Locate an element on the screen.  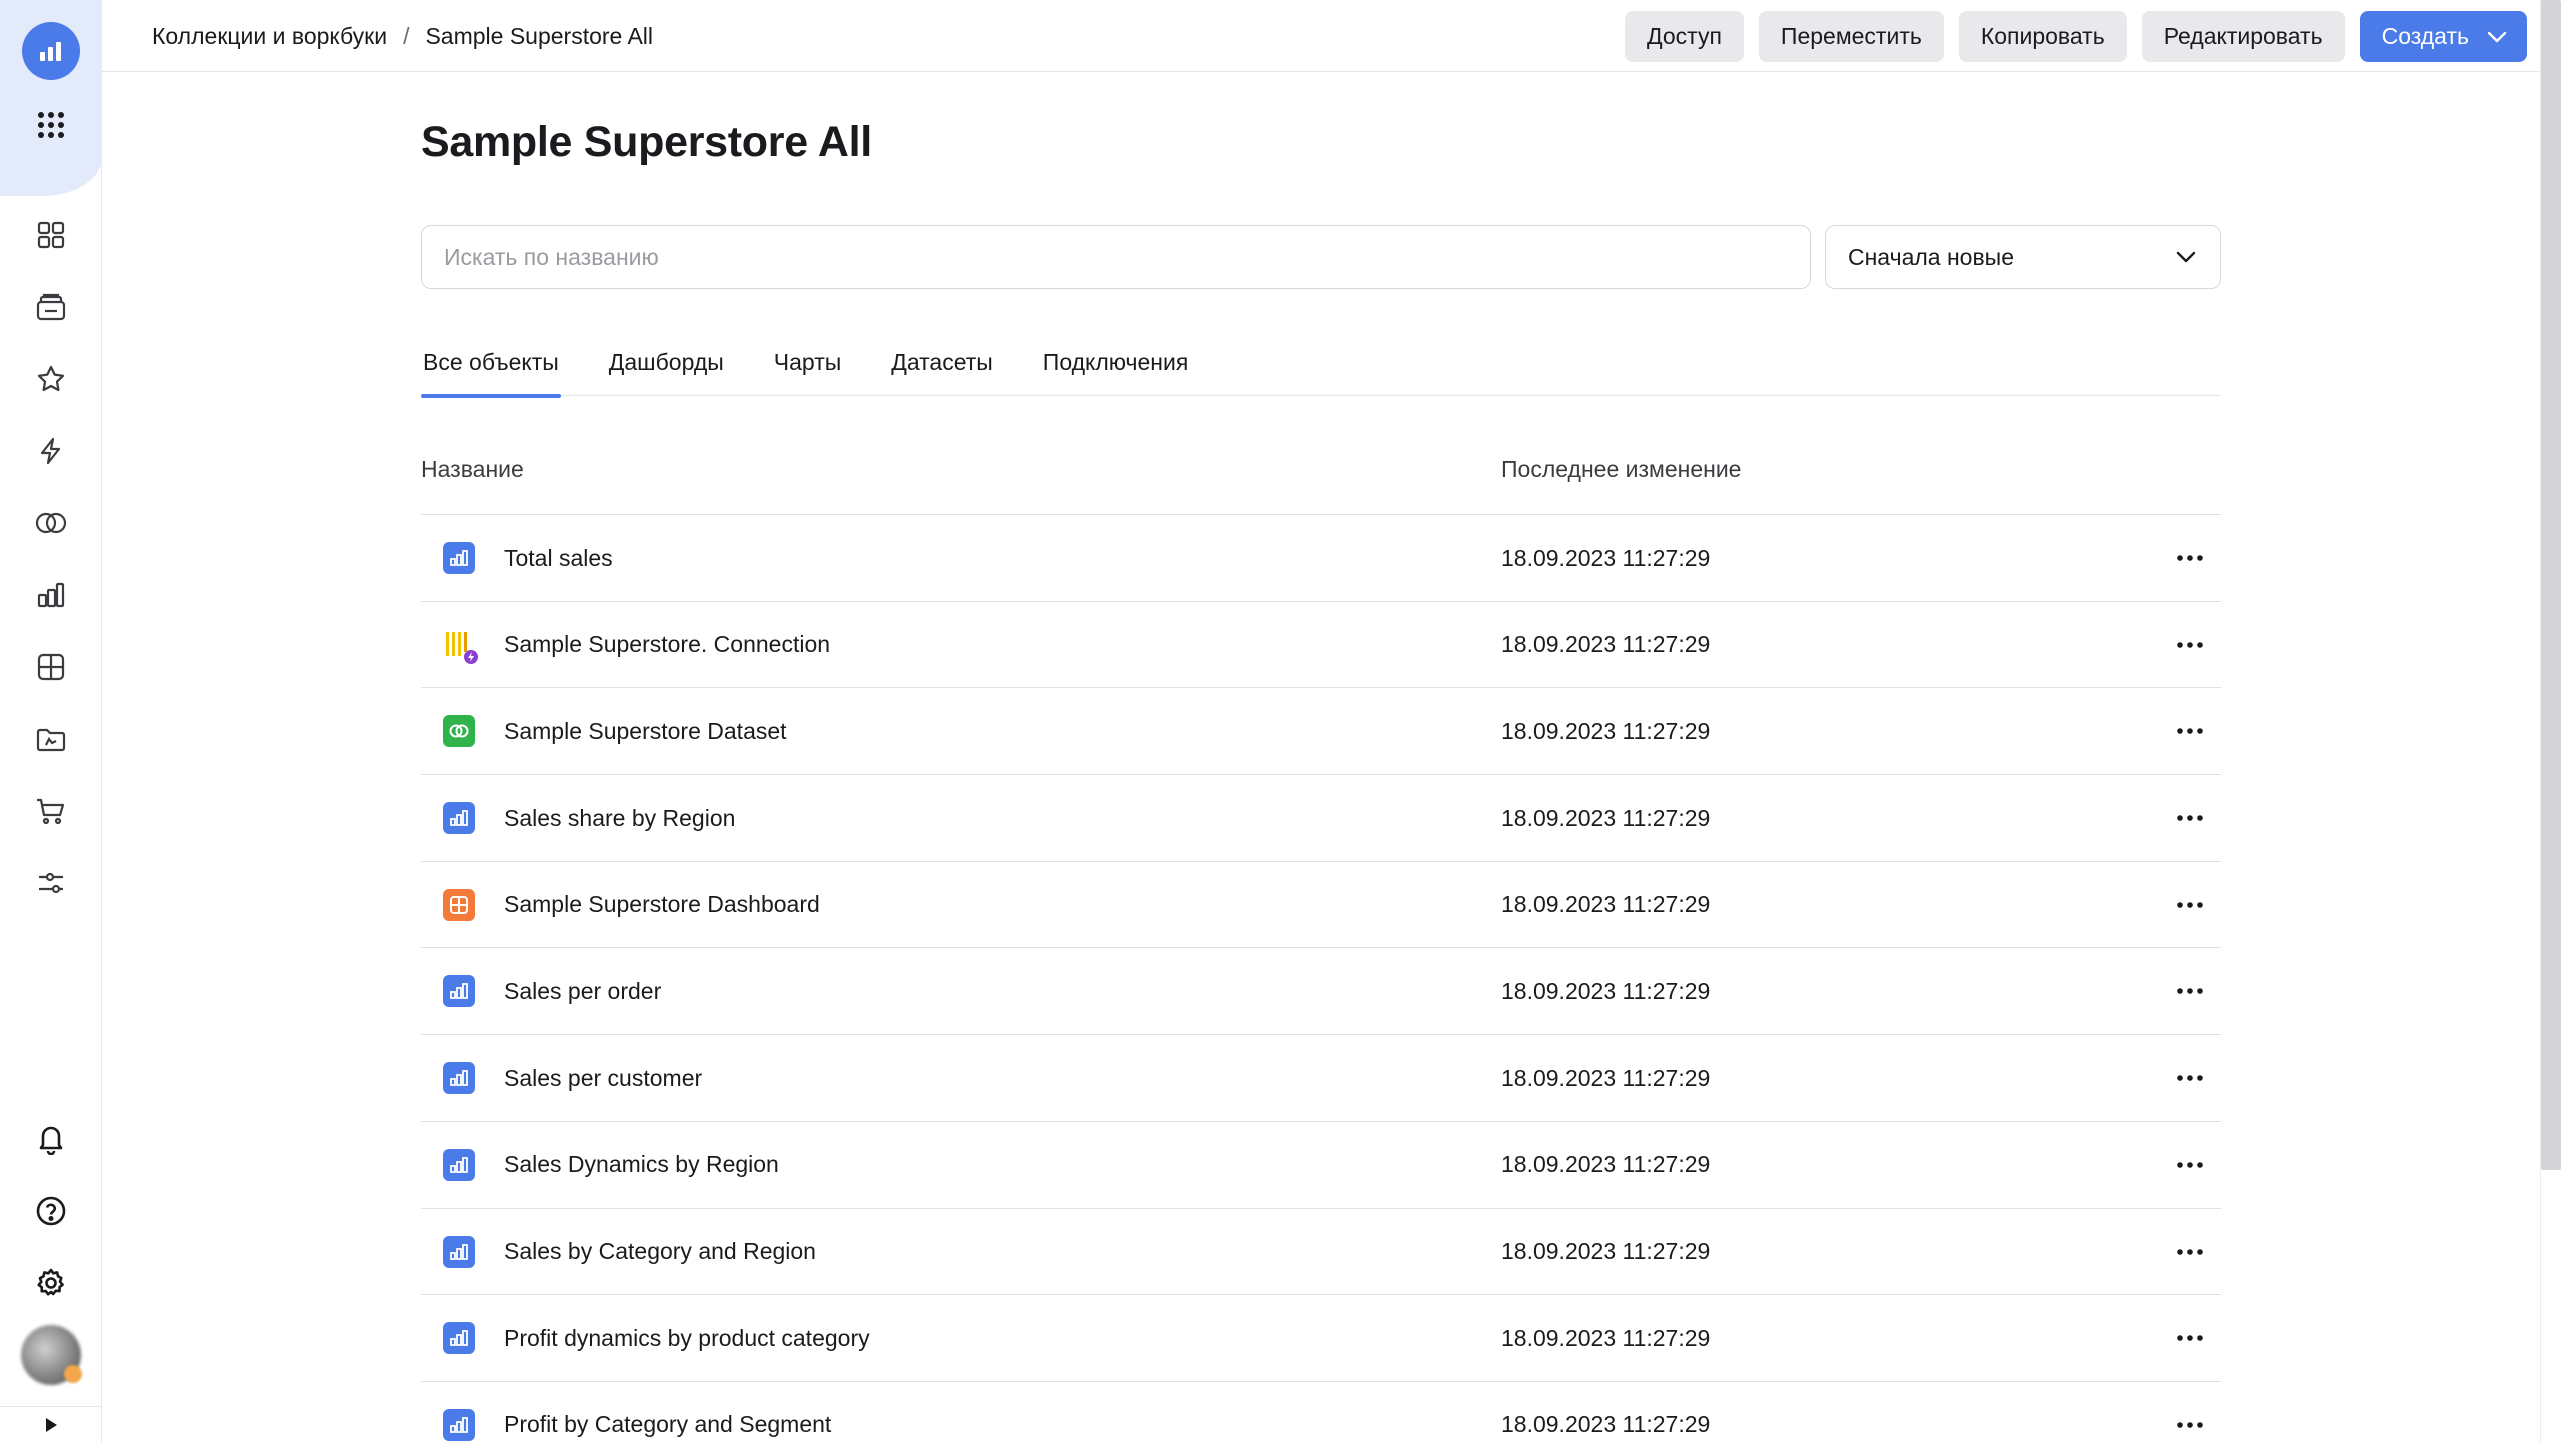
play-triangle-icon is located at coordinates (51, 1424).